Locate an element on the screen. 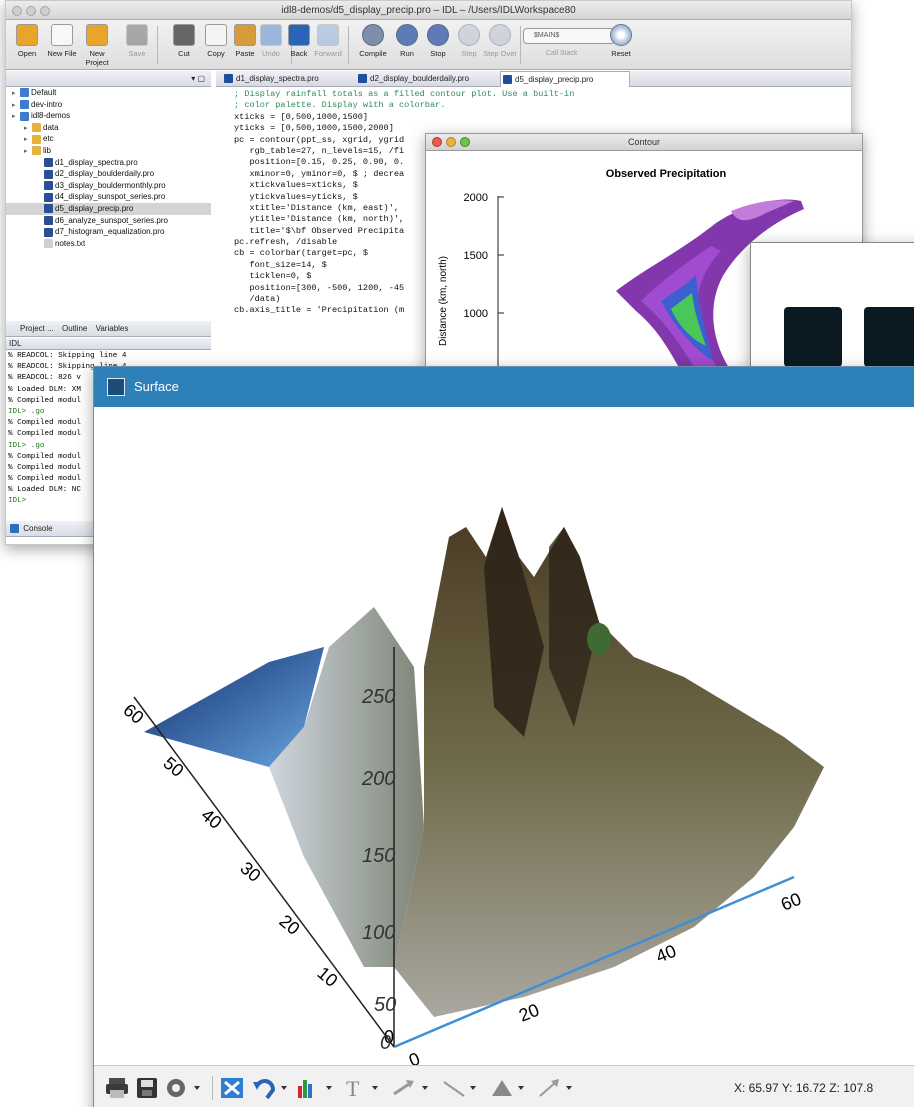  shape-tool-dropdown-button is located at coordinates (510, 1088).